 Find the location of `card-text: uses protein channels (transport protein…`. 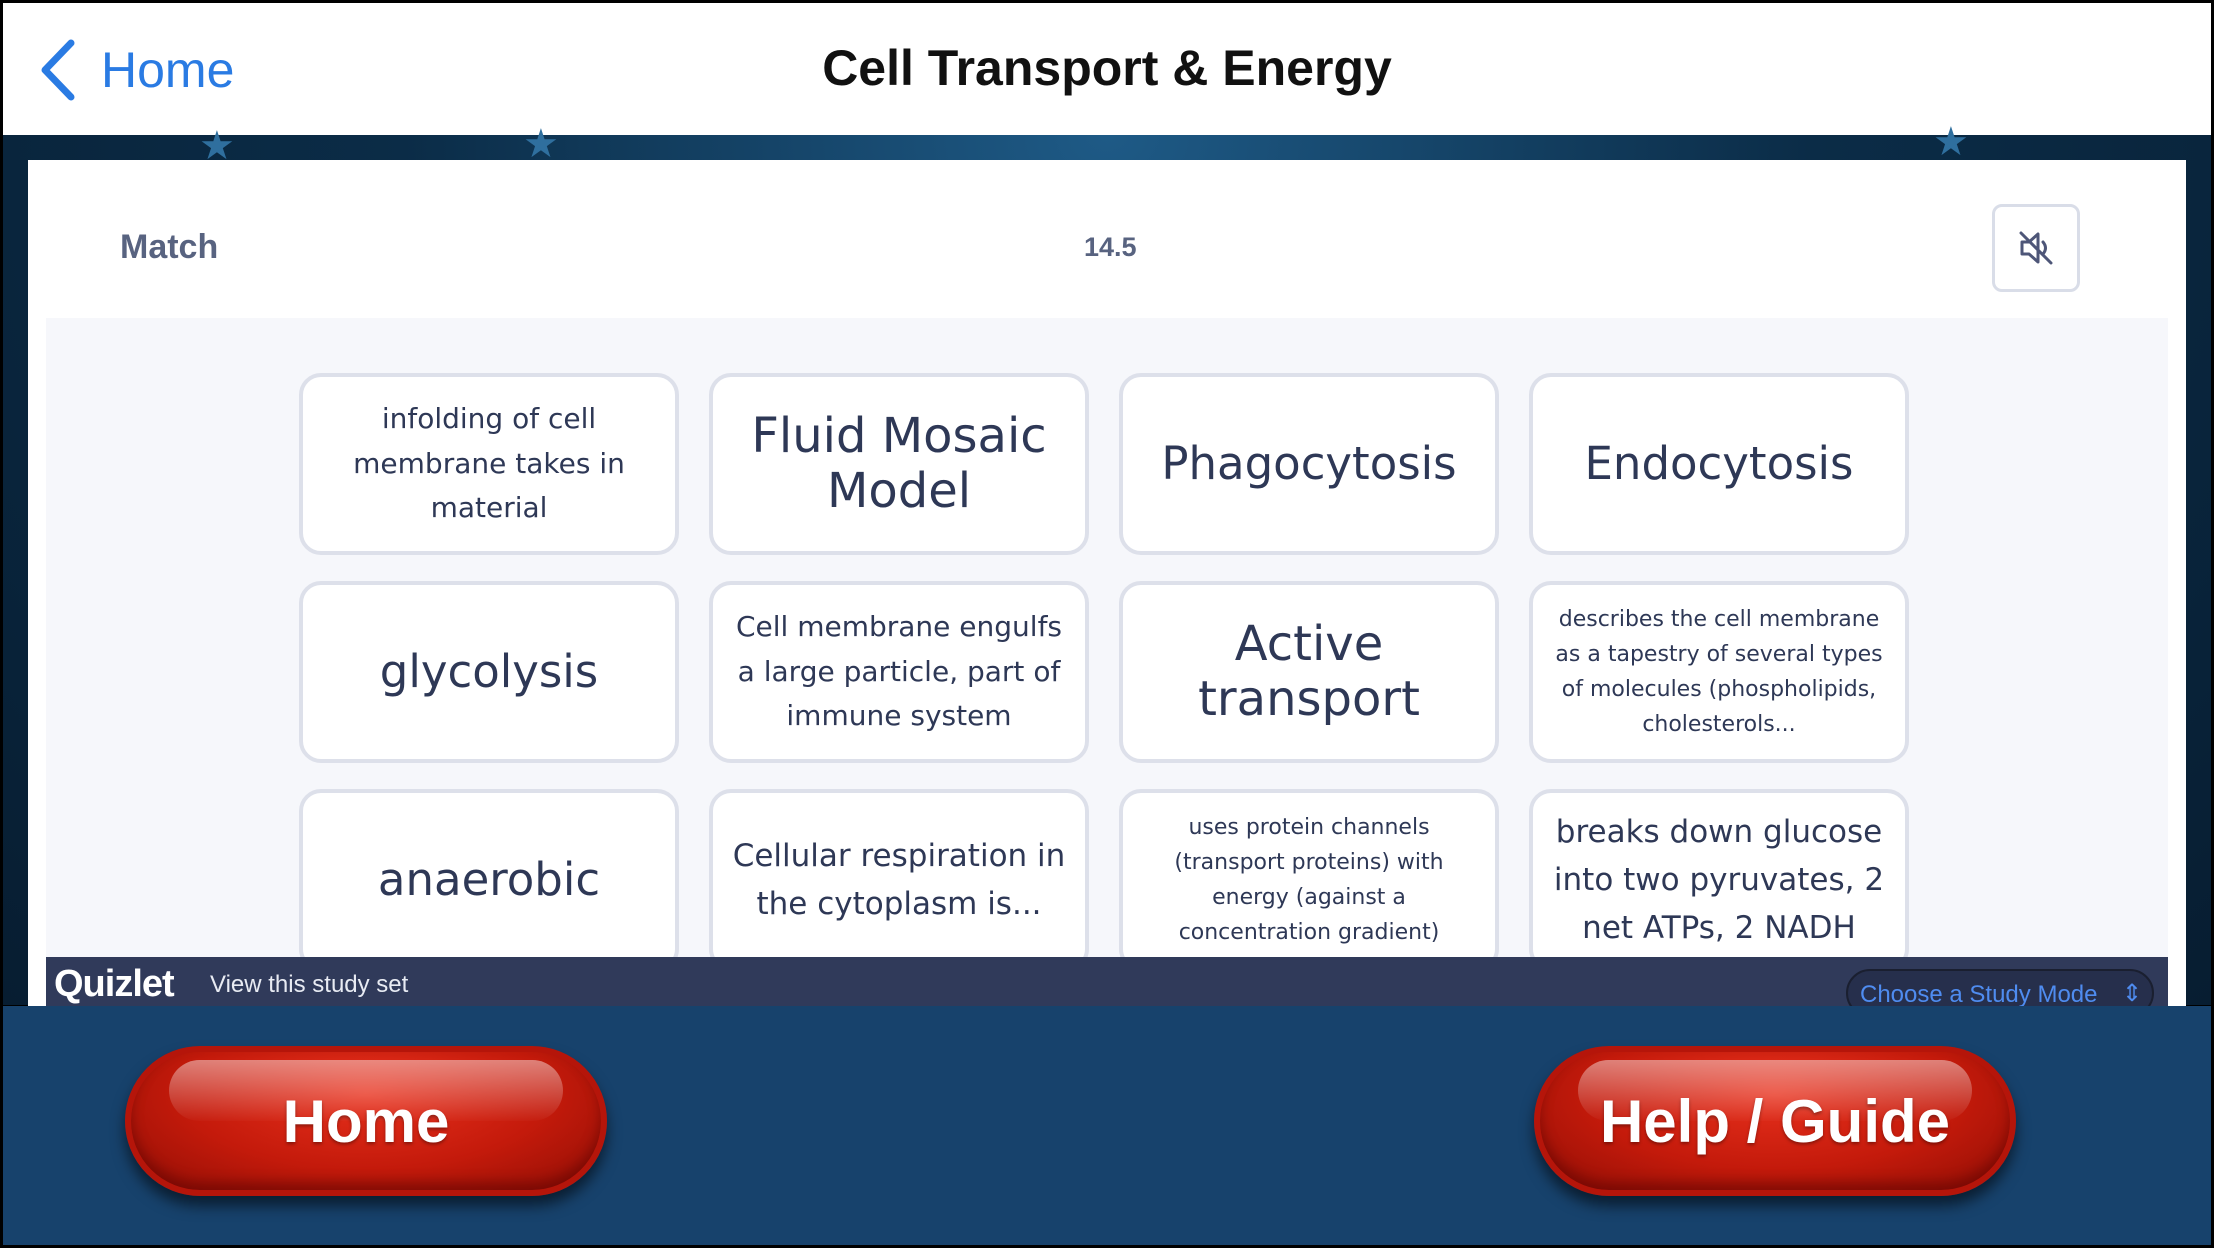

card-text: uses protein channels (transport protein… is located at coordinates (1309, 880).